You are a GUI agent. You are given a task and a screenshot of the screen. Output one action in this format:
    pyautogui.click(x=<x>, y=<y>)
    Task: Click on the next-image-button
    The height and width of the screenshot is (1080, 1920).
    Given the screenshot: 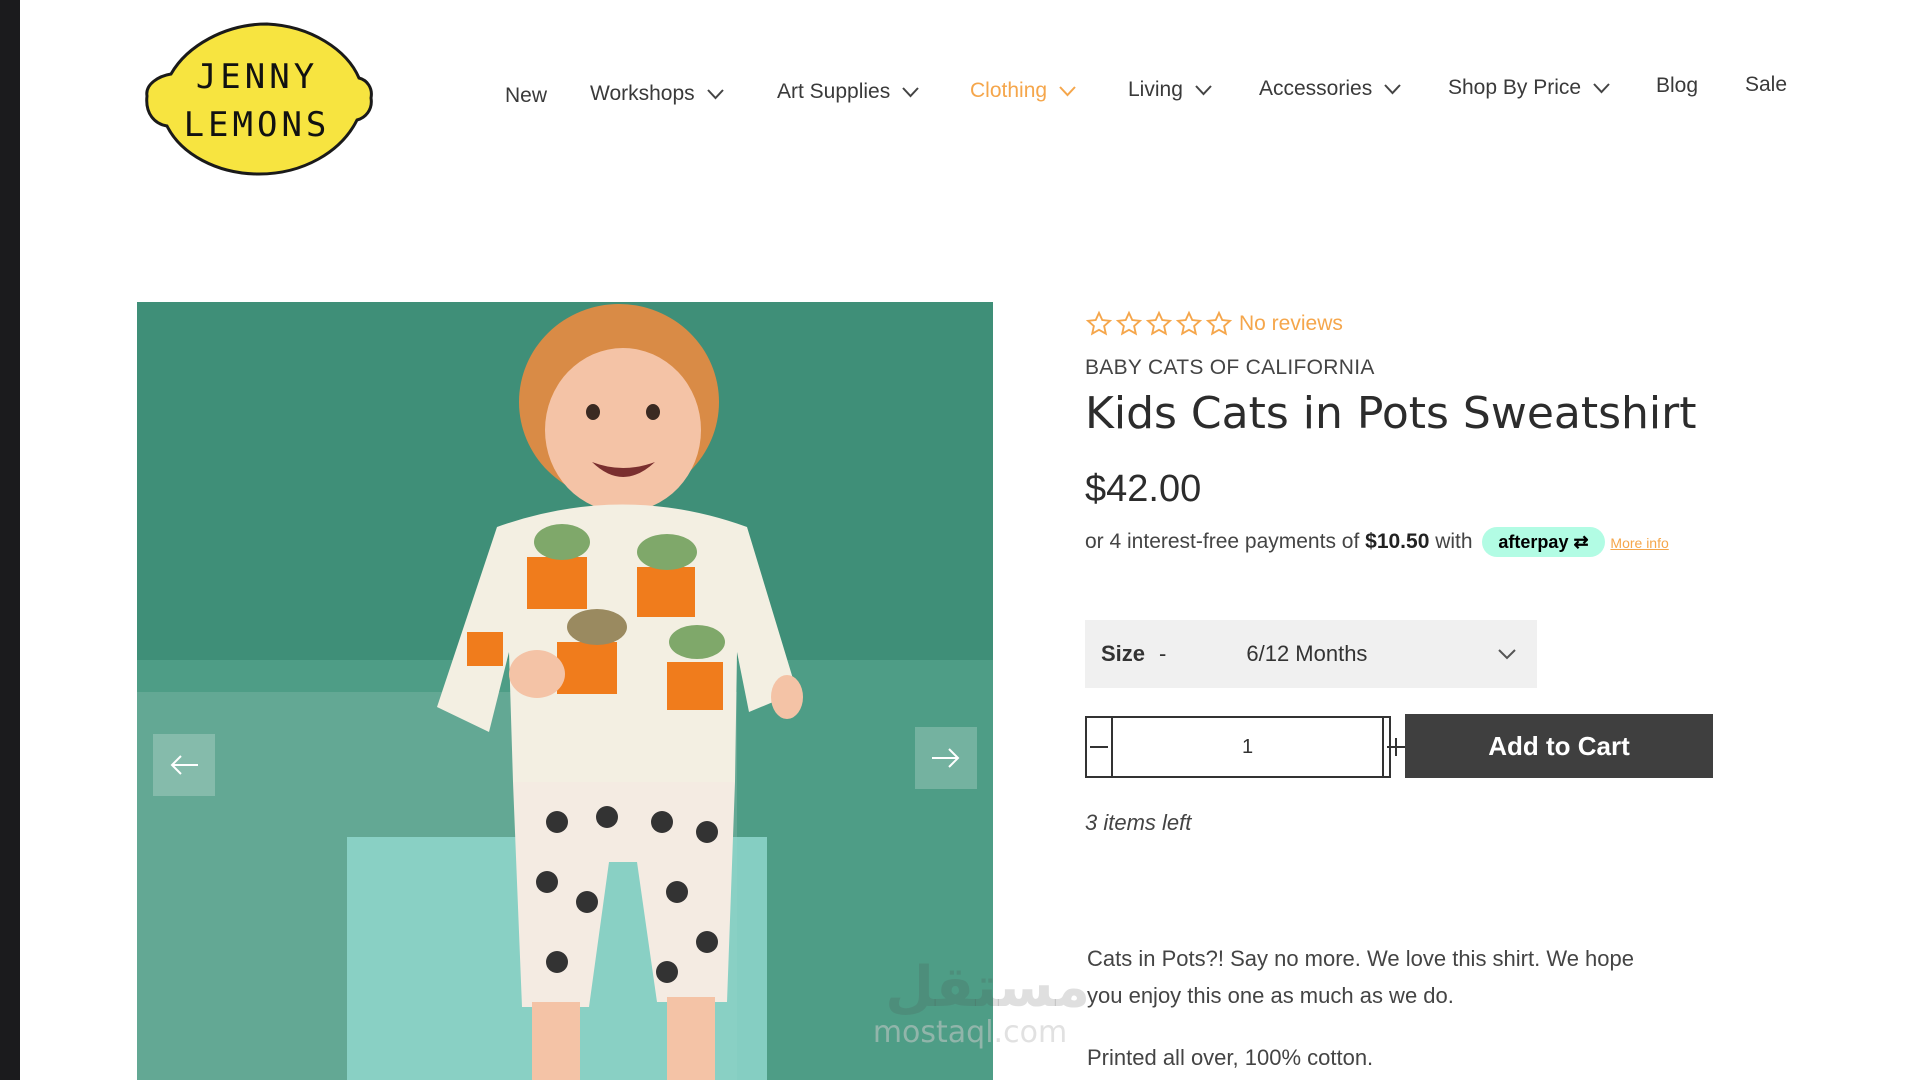 What is the action you would take?
    pyautogui.click(x=946, y=758)
    